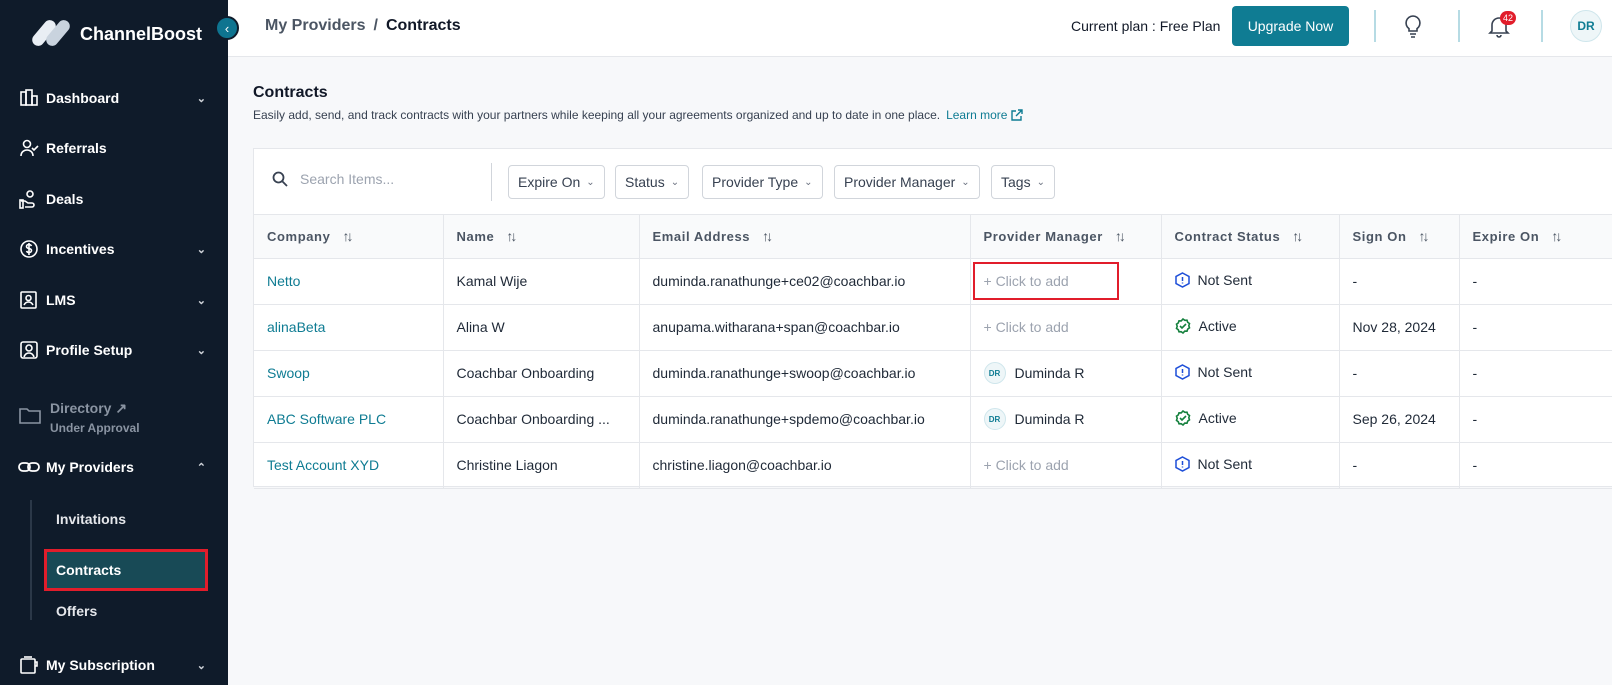  I want to click on sidebar-subitem-contracts: Contracts, so click(126, 570).